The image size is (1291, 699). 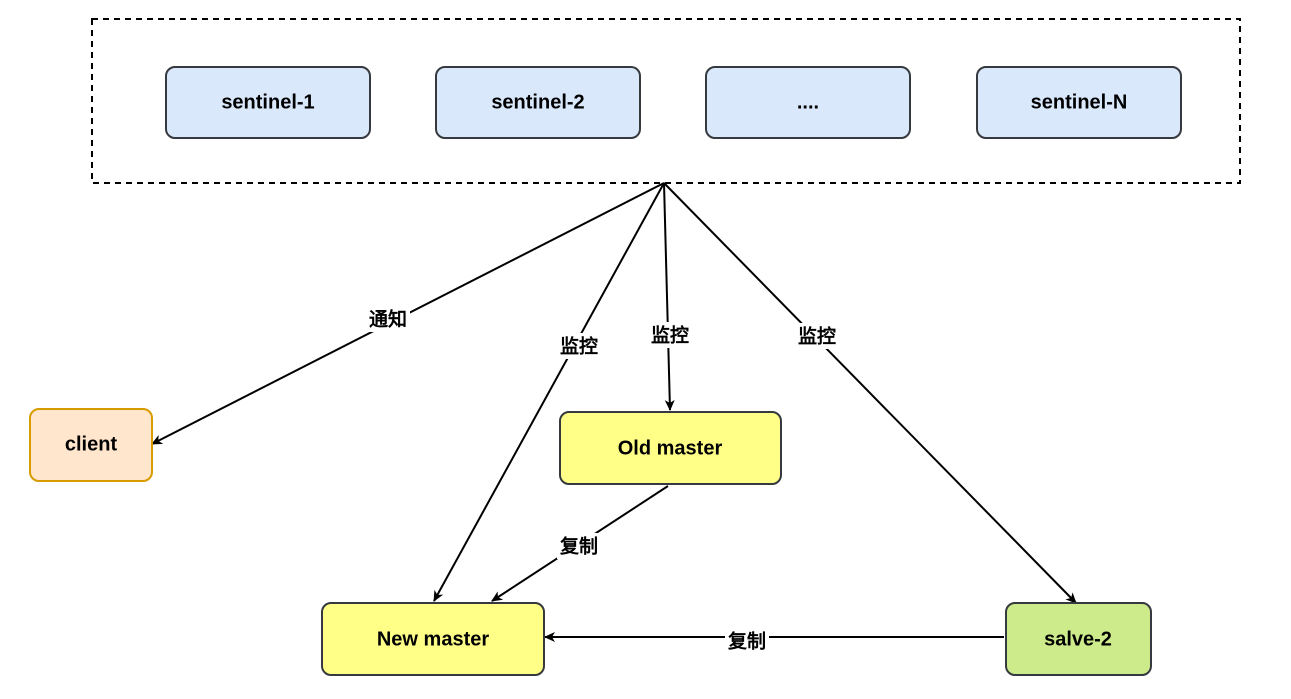 I want to click on sentinel-node-n: sentinel-N, so click(x=1079, y=102).